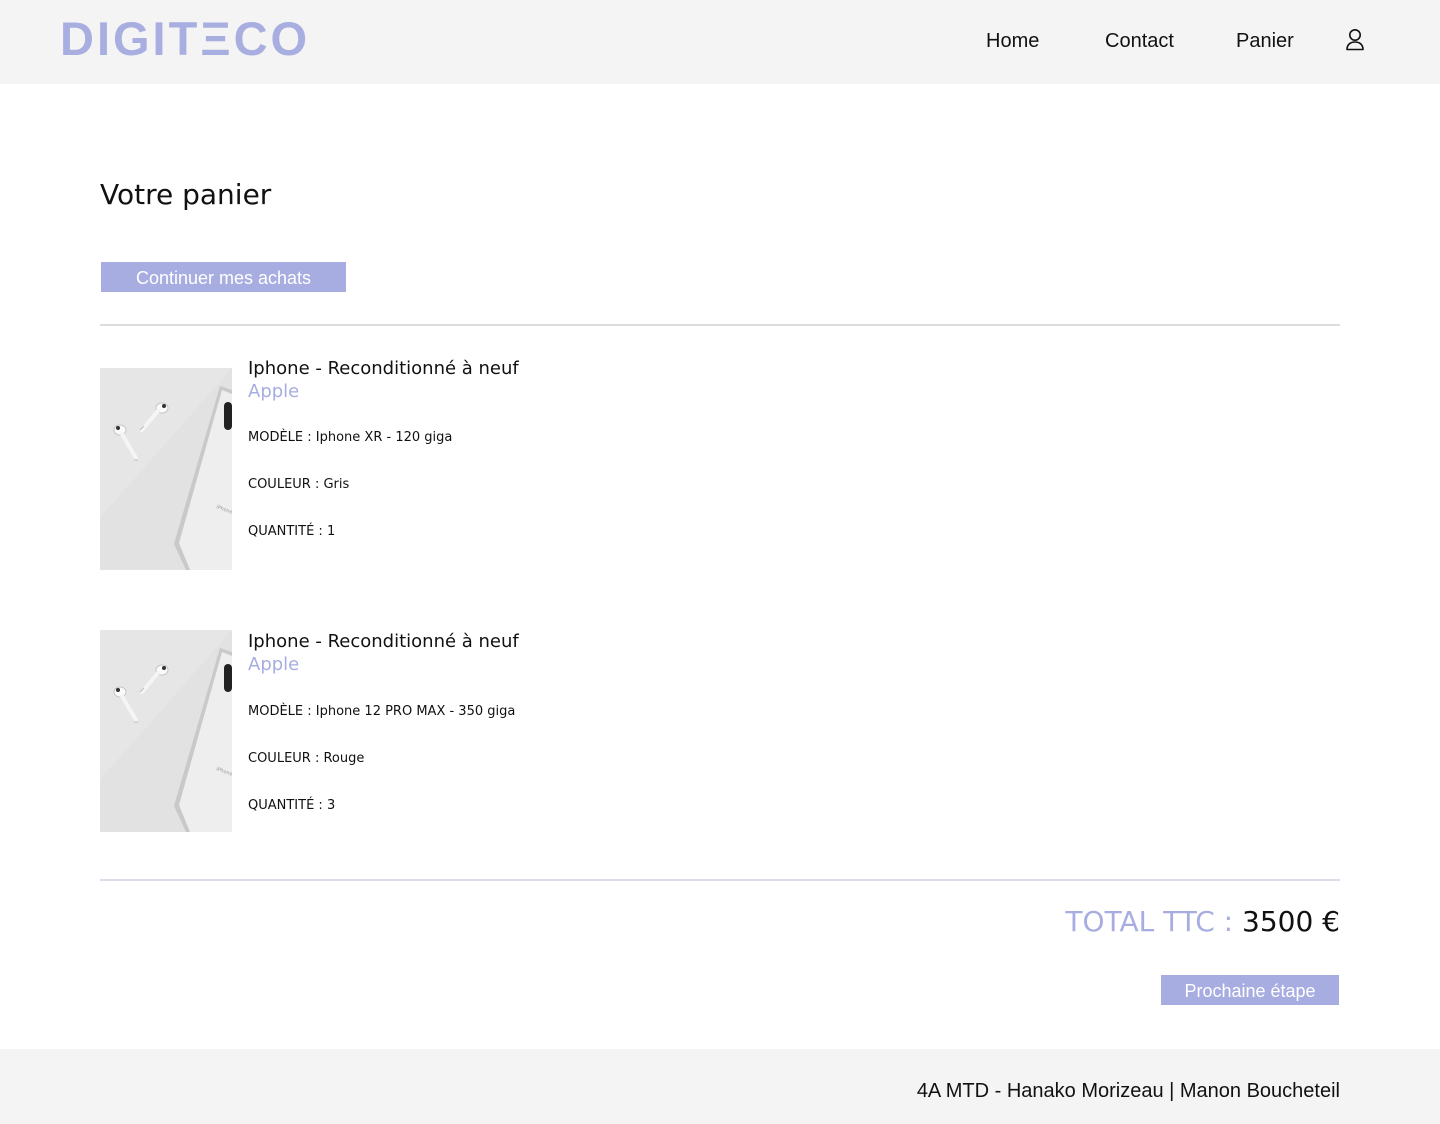 This screenshot has height=1124, width=1440. Describe the element at coordinates (292, 531) in the screenshot. I see `product-quantity: QUANTITÉ : 1` at that location.